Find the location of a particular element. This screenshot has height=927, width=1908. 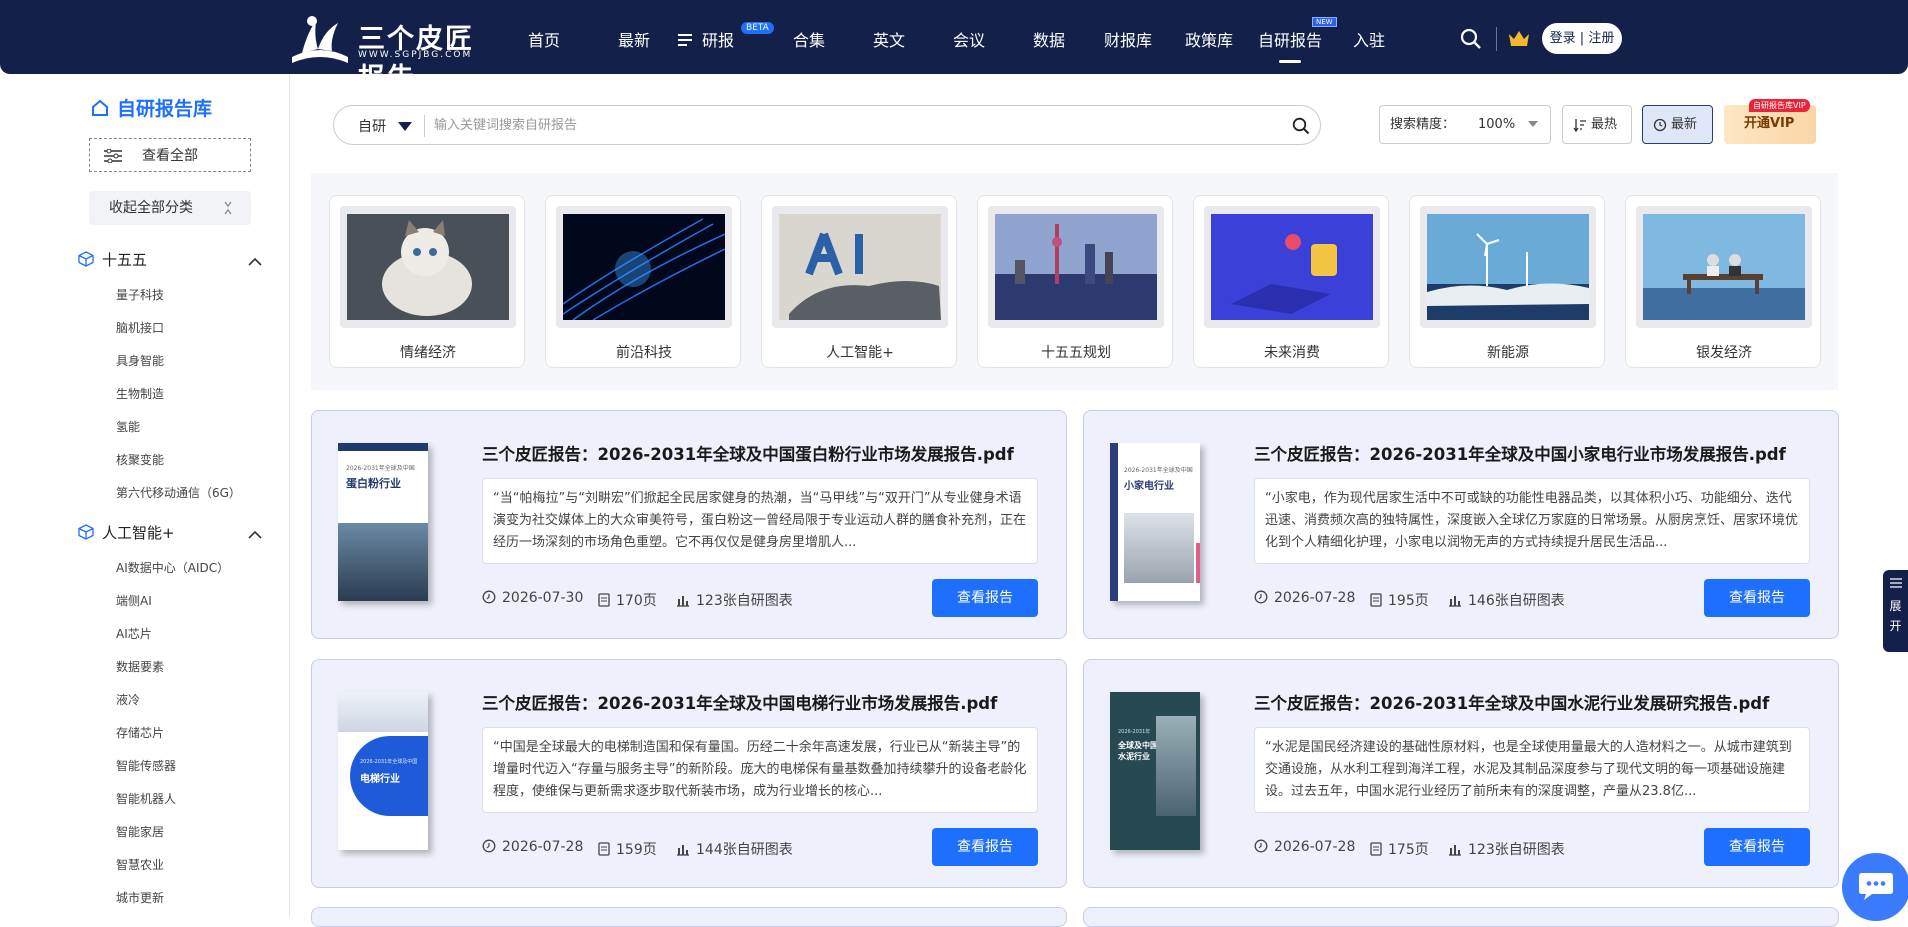

sidebar-item: 端侧AI is located at coordinates (134, 600).